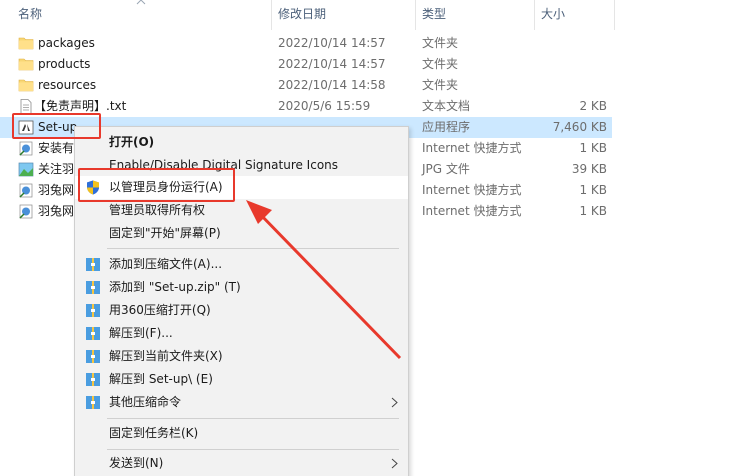  I want to click on menu-item-label: 固定到任务栏(K), so click(154, 433).